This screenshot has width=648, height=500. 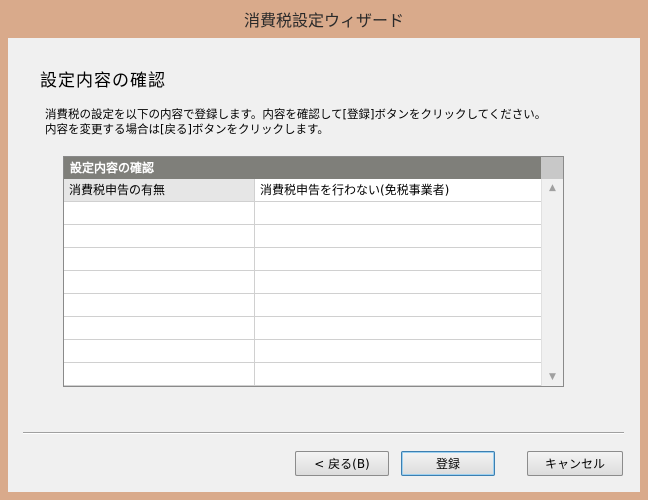 I want to click on cancel-button: キャンセル, so click(x=575, y=463).